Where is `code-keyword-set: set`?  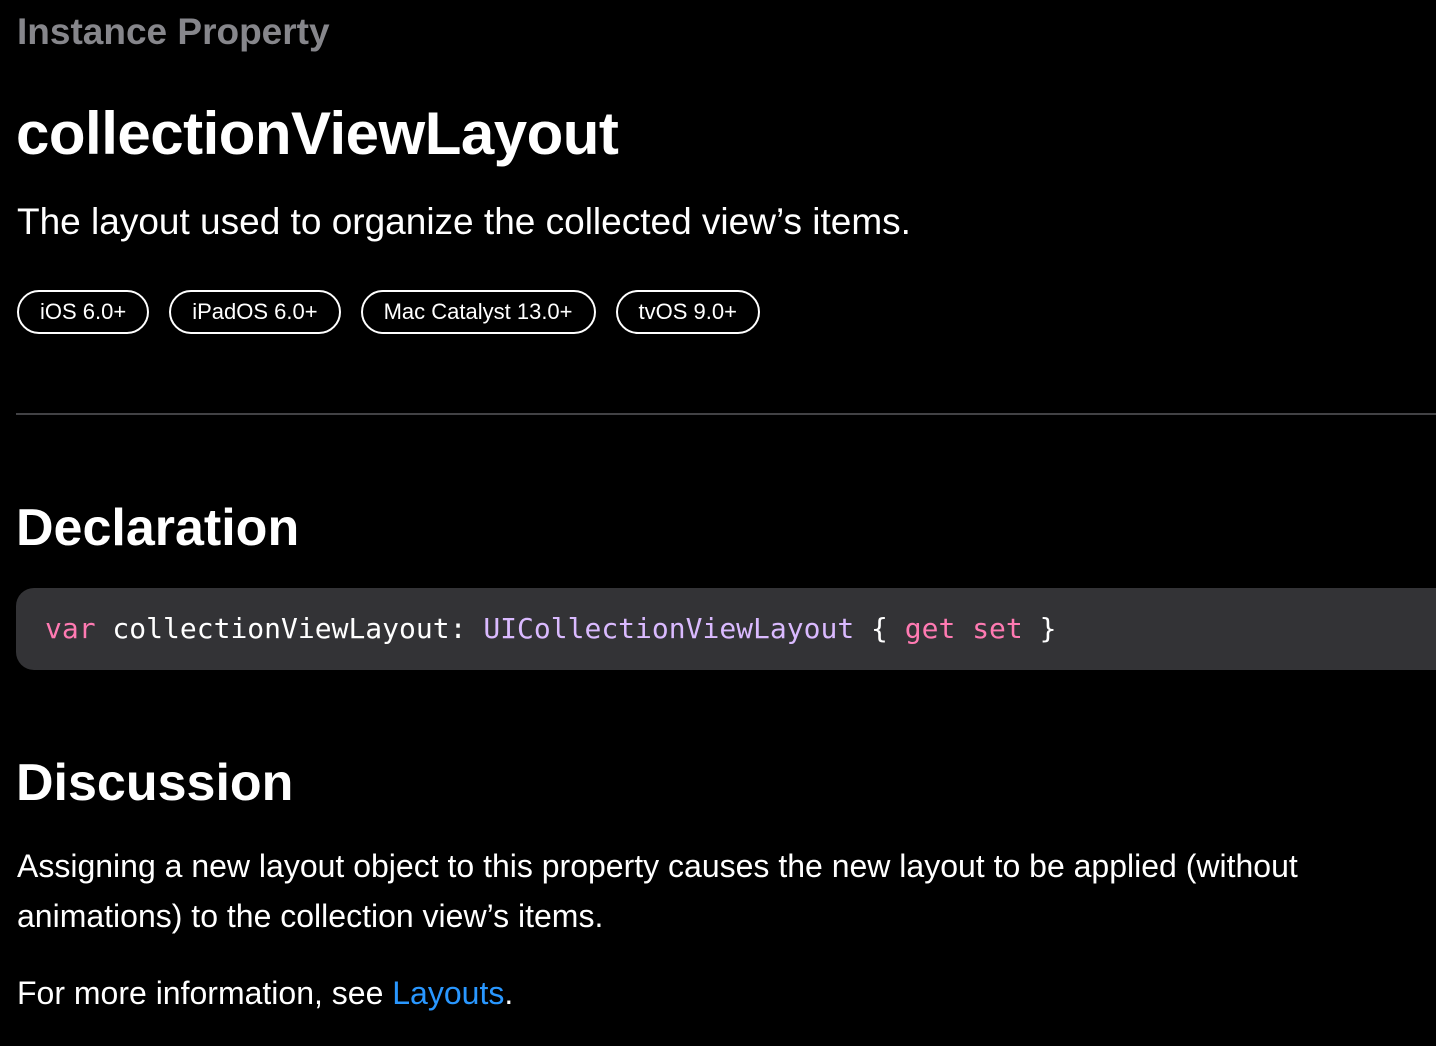 code-keyword-set: set is located at coordinates (997, 628).